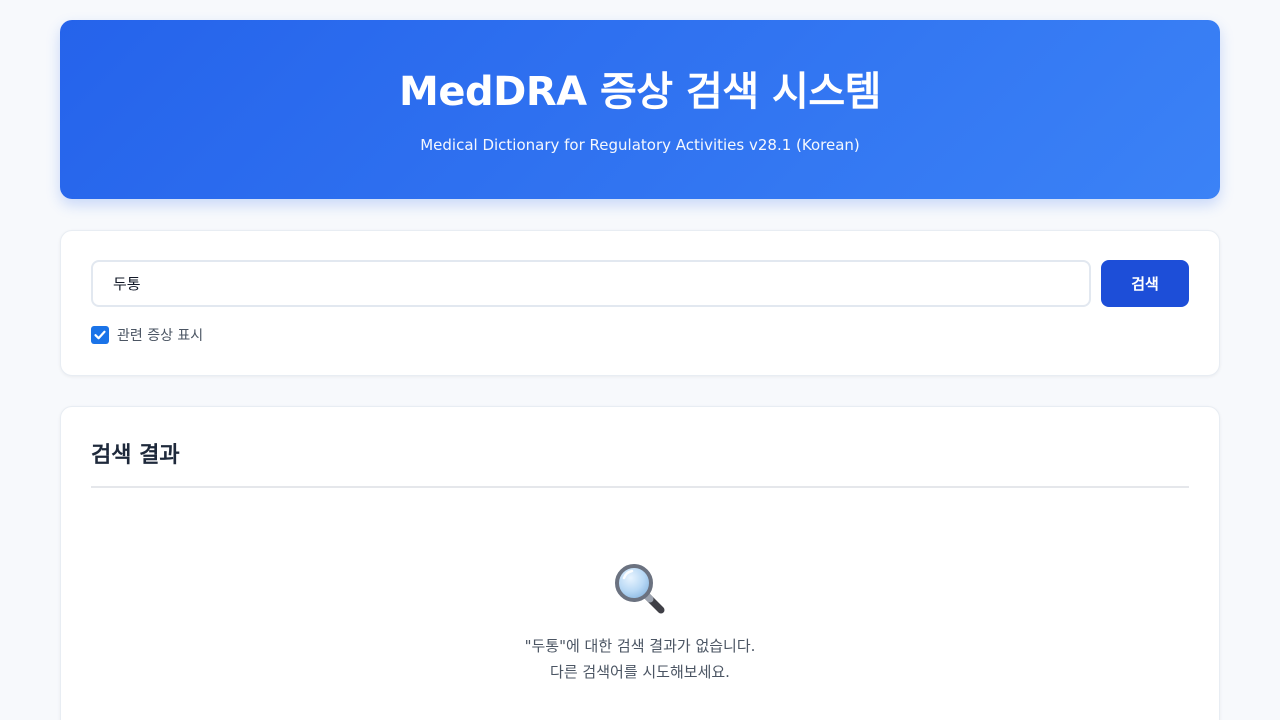 This screenshot has height=720, width=1280. Describe the element at coordinates (640, 623) in the screenshot. I see `empty-state: "두통"에 대한 검색 결과가 없습니다. 다른 검색어를 시도해보세요.` at that location.